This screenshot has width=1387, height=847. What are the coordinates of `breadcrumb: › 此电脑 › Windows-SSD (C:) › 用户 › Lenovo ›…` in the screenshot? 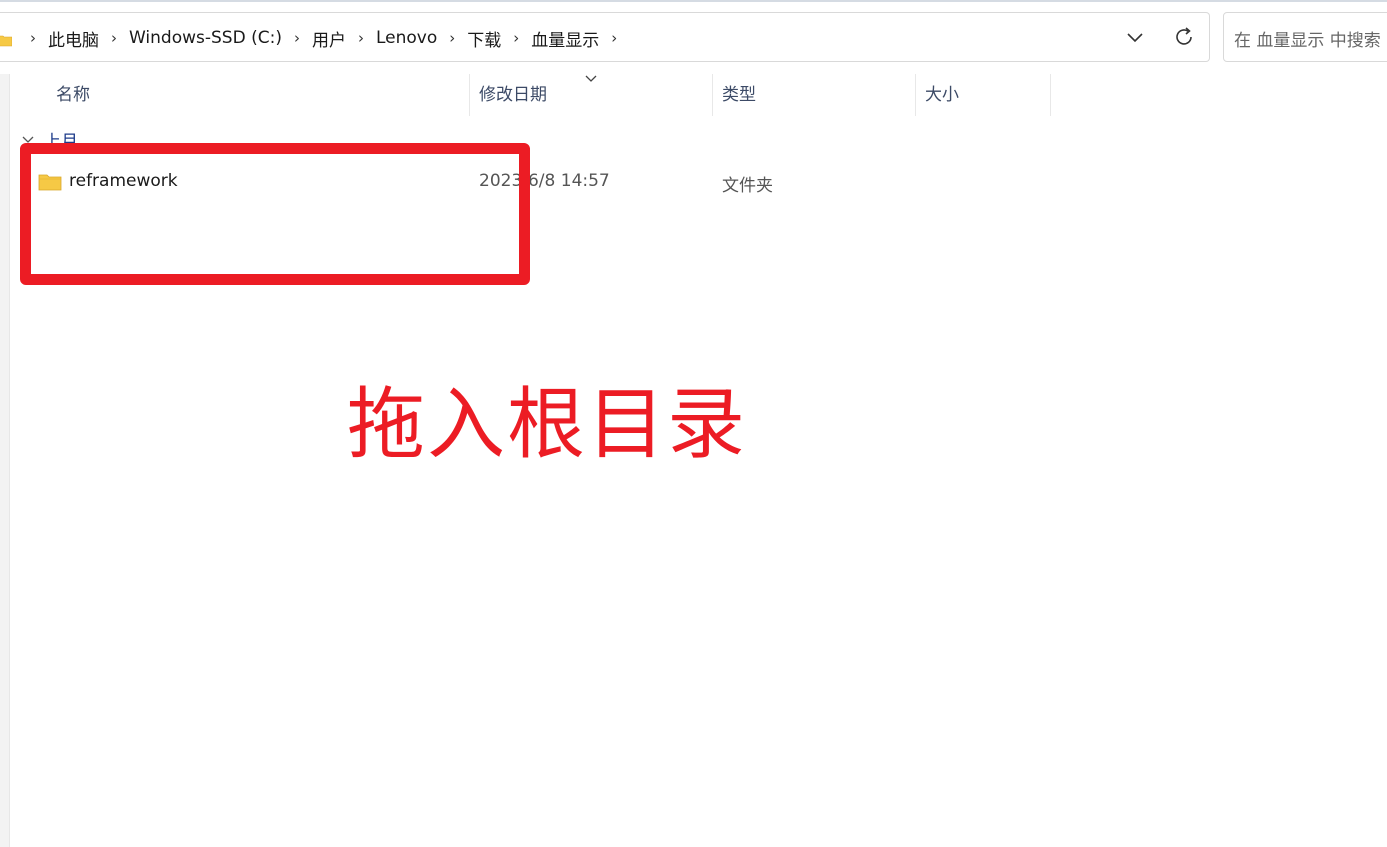 It's located at (323, 38).